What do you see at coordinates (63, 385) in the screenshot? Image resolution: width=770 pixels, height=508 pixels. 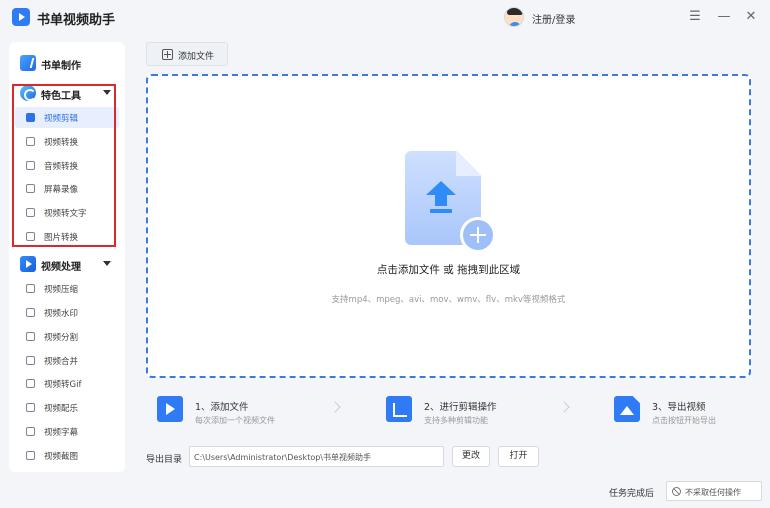 I see `sidebar-item-label: 视频转Gif` at bounding box center [63, 385].